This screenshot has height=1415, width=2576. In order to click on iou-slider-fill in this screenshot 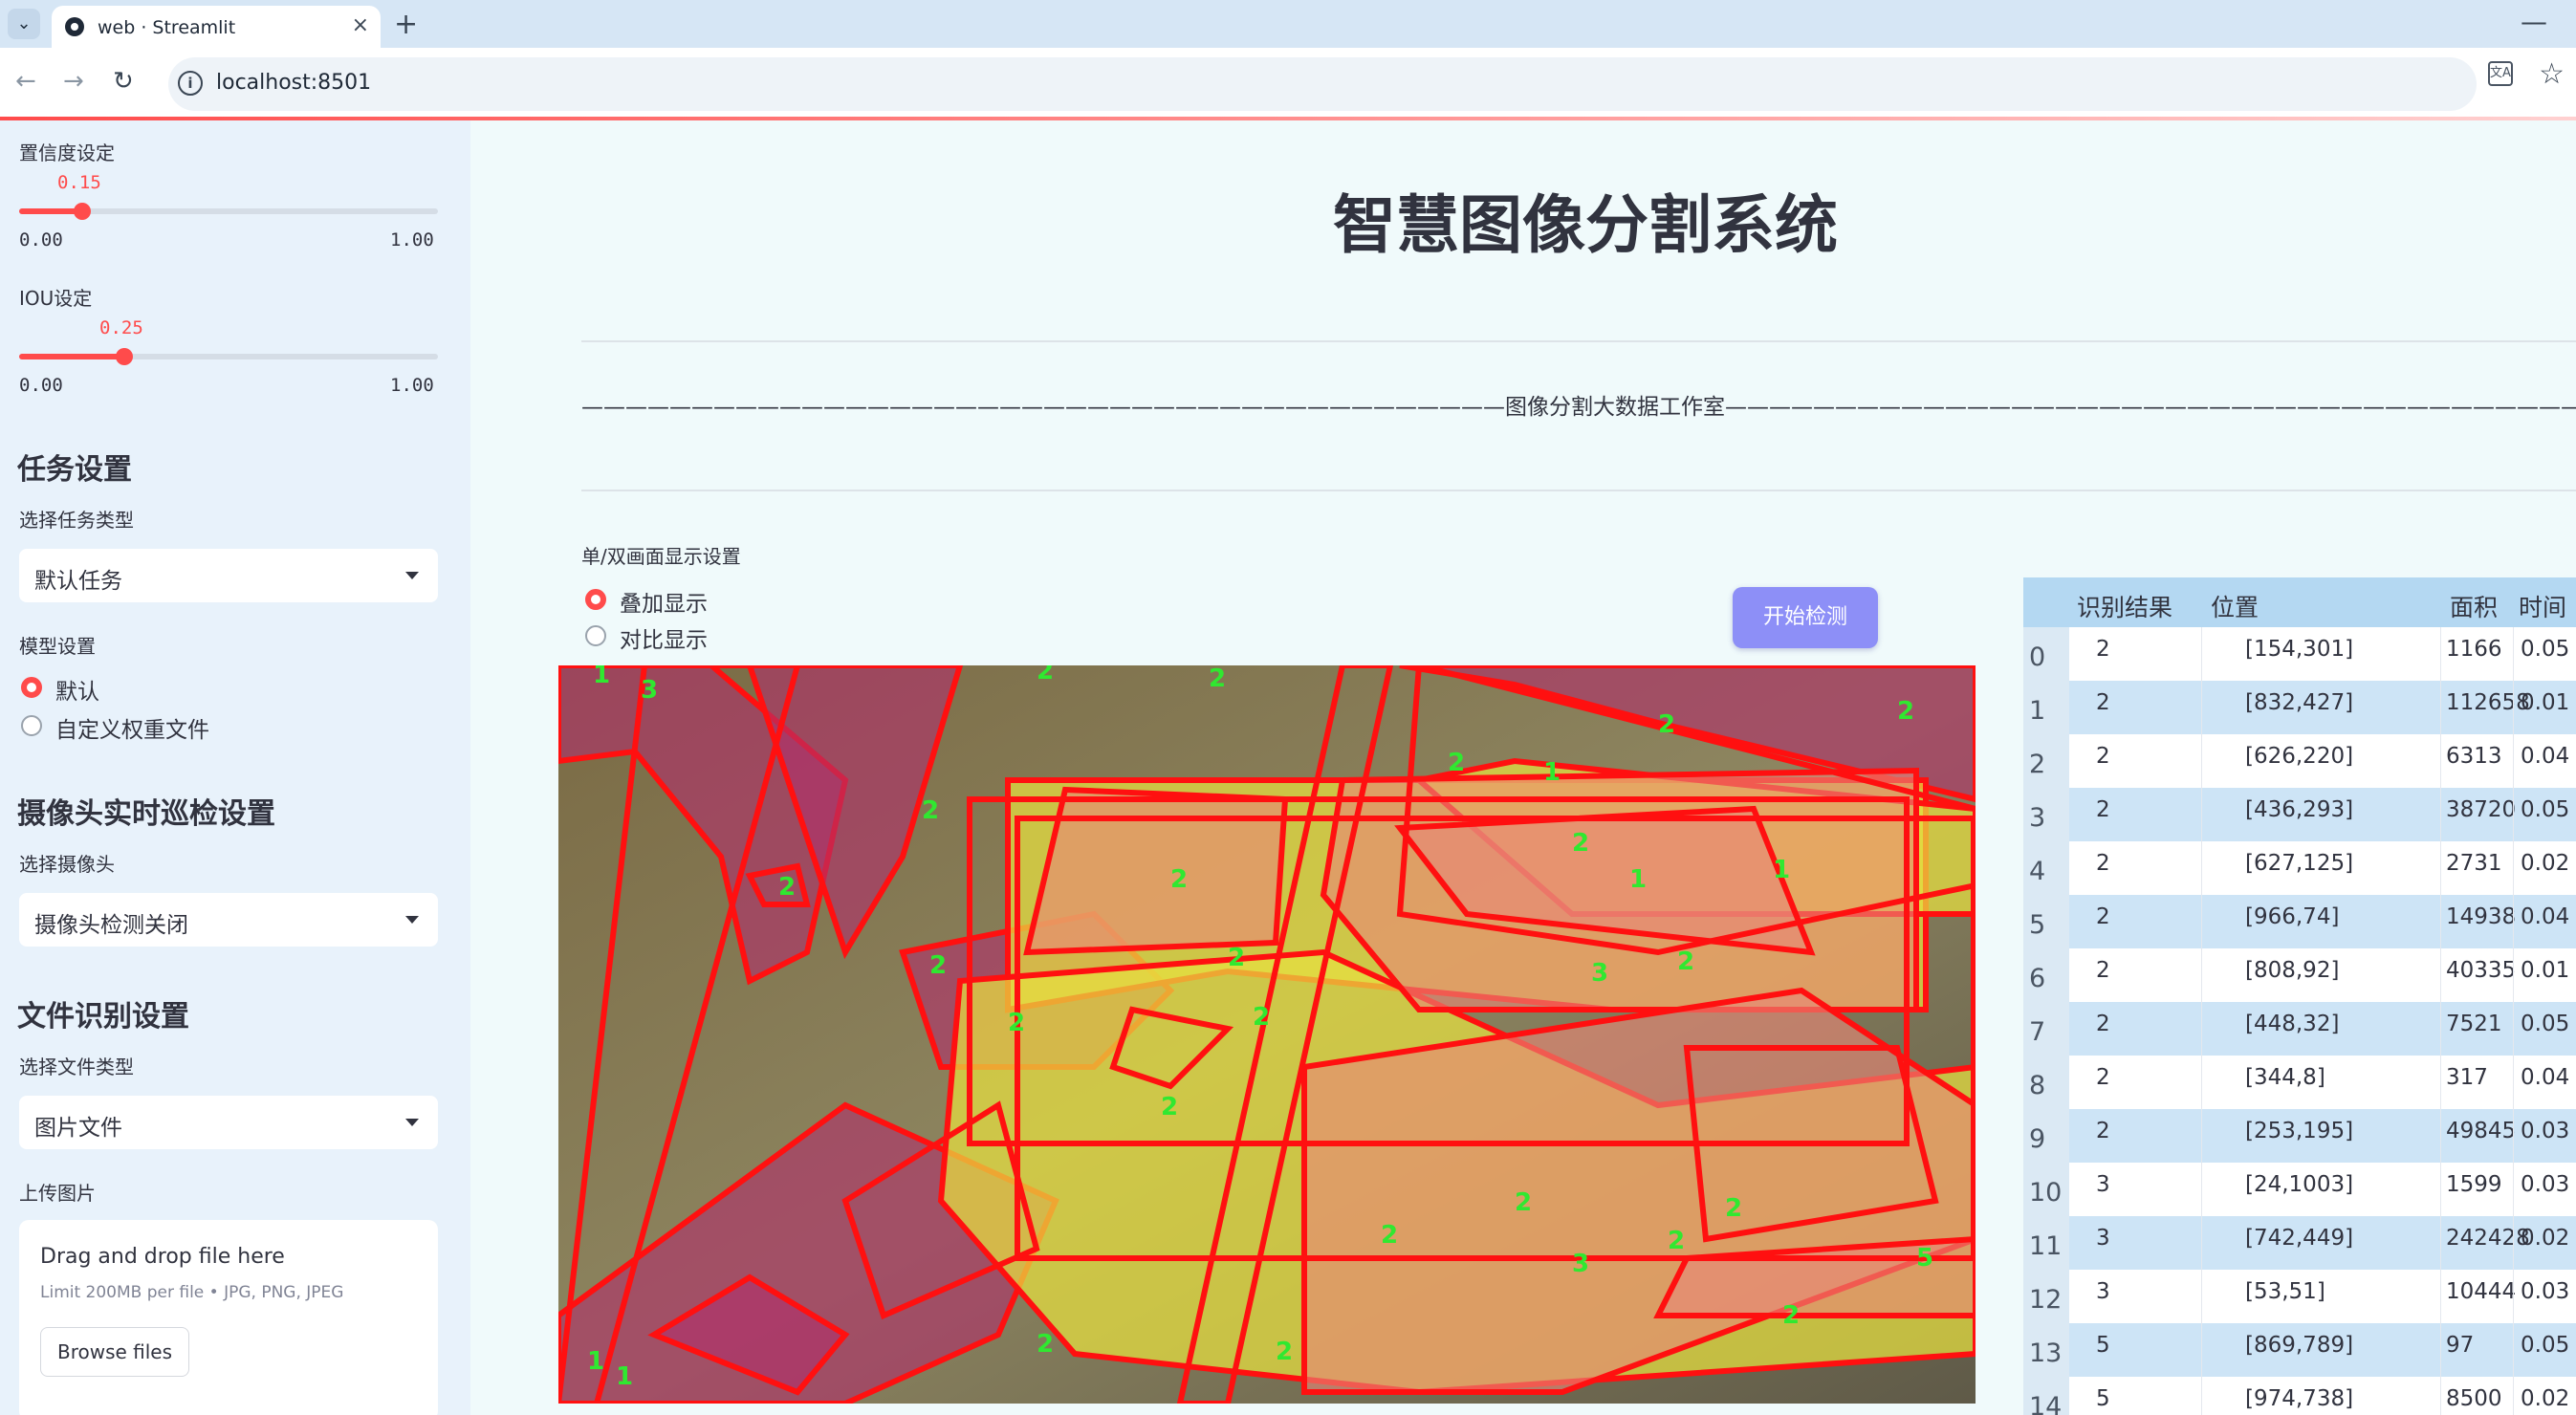, I will do `click(71, 357)`.